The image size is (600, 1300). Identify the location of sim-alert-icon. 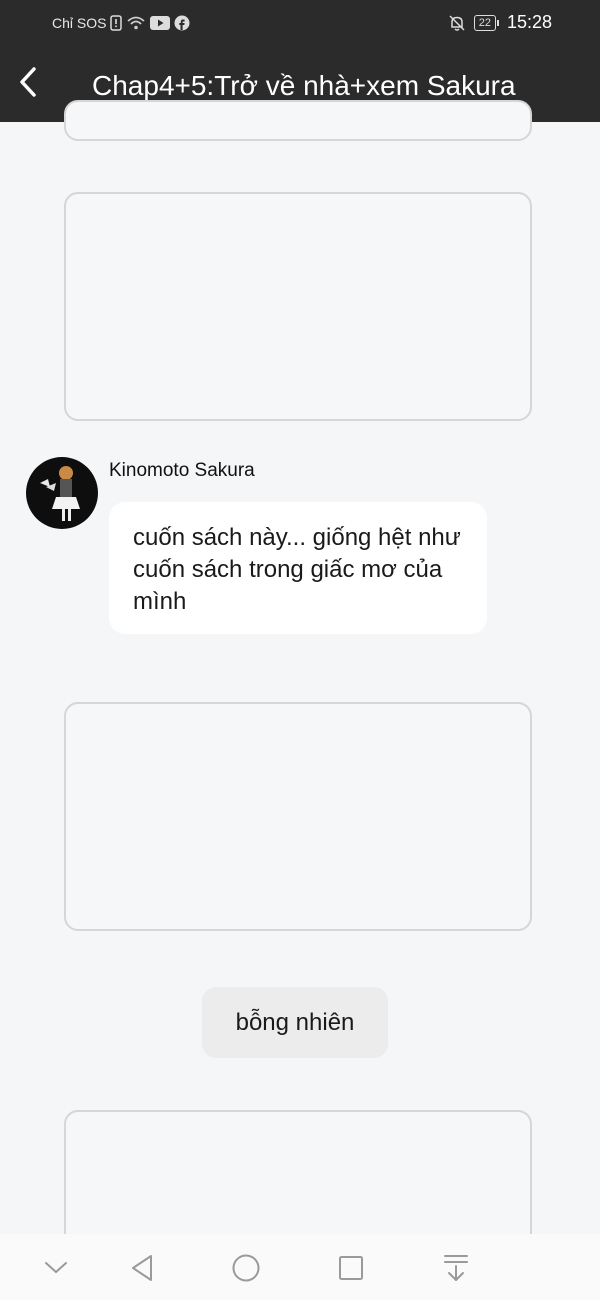
(116, 23).